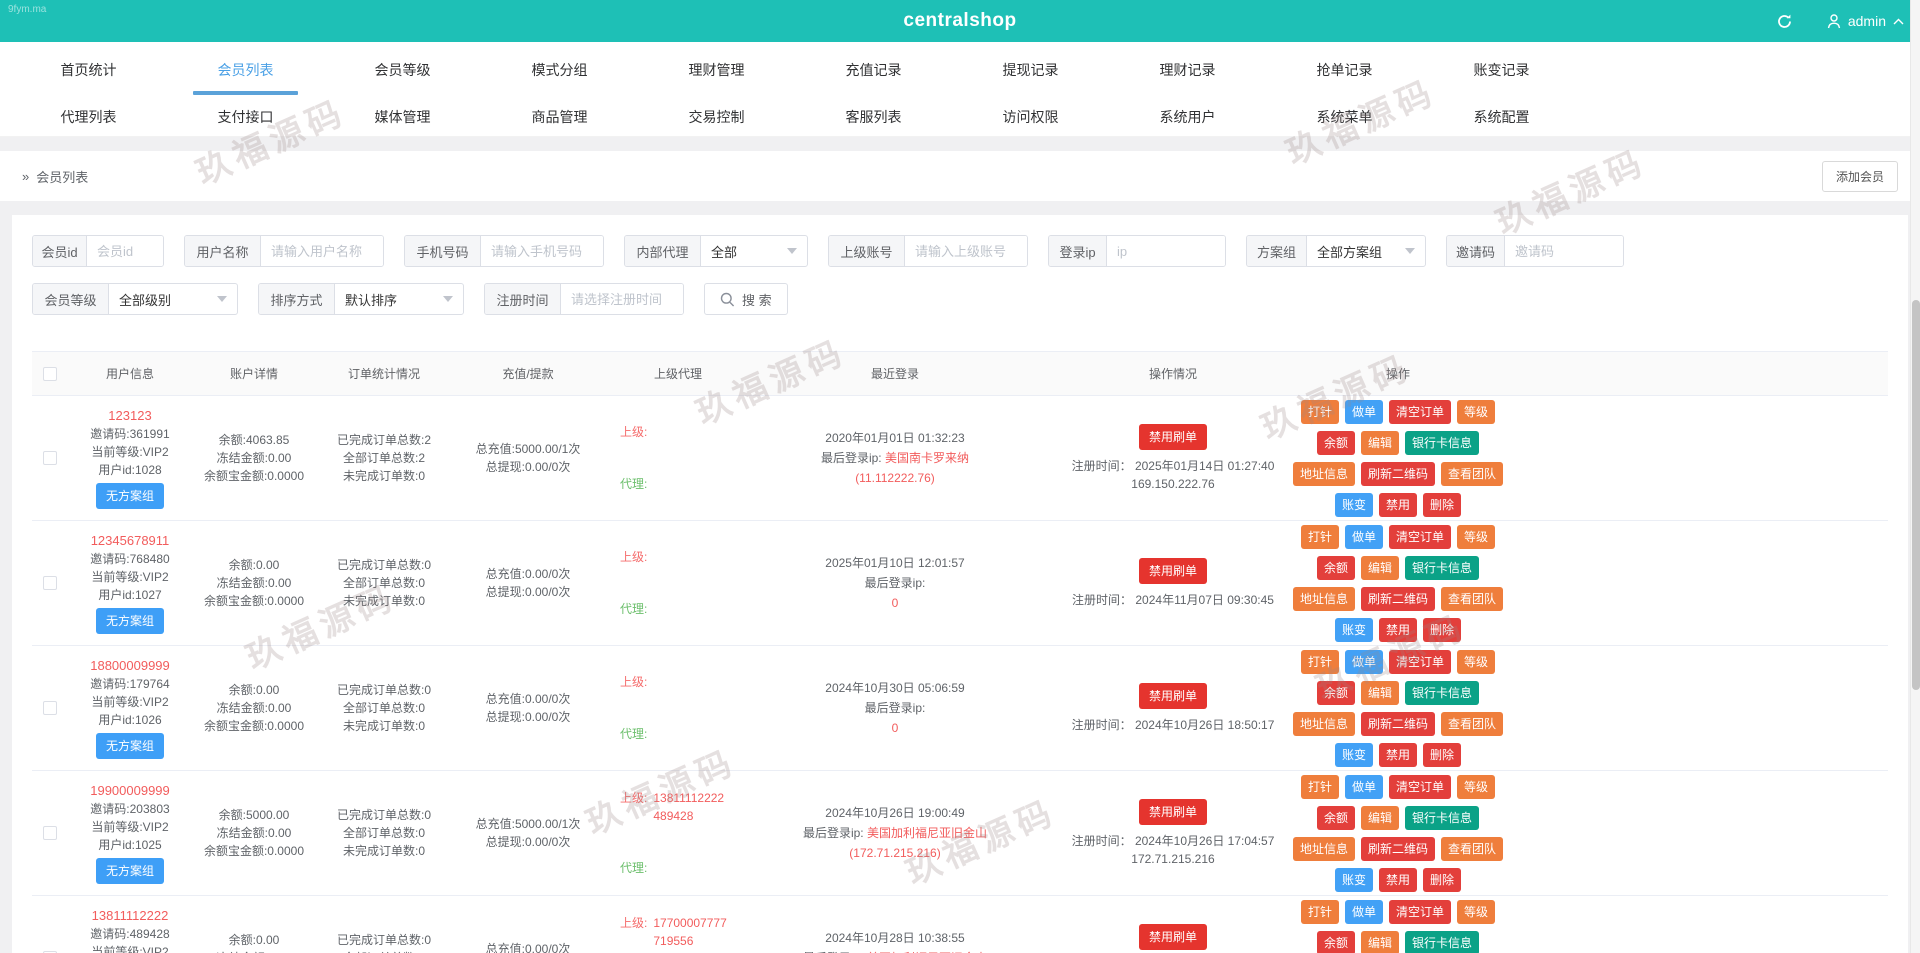 The image size is (1920, 953). What do you see at coordinates (1501, 117) in the screenshot?
I see `nav-tab-1-9: 系统配置` at bounding box center [1501, 117].